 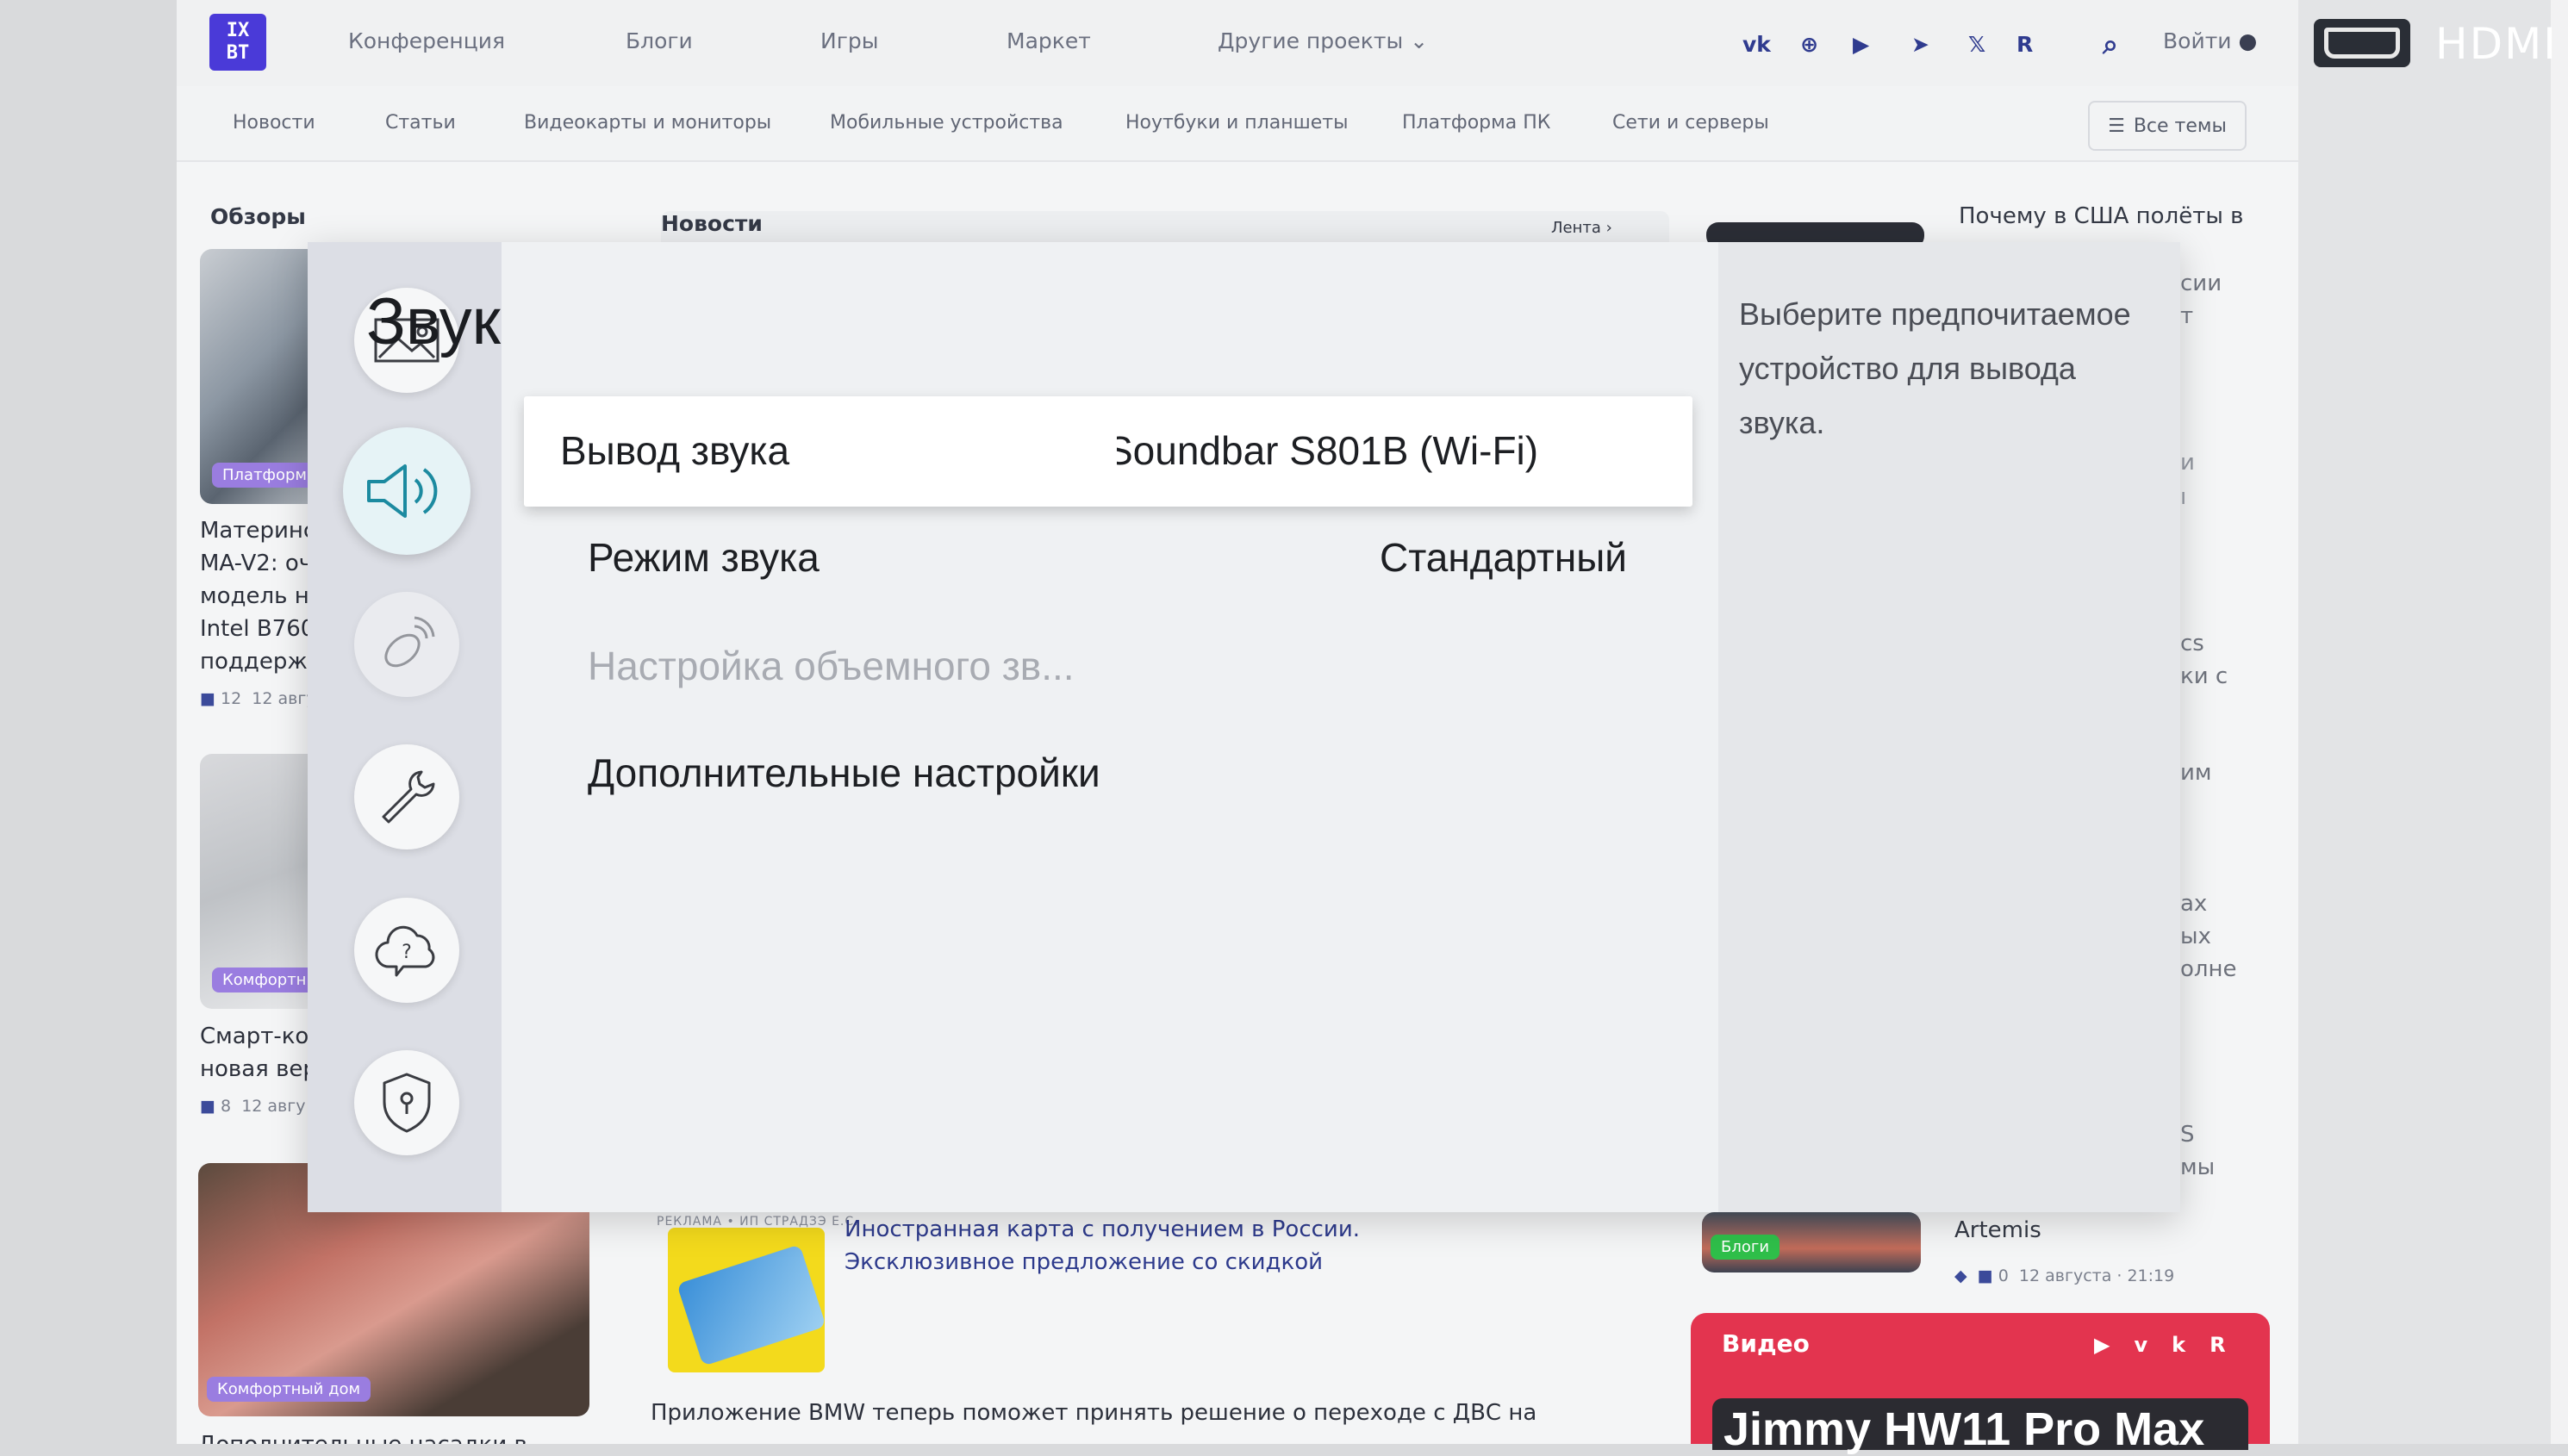 I want to click on shield-icon, so click(x=407, y=1103).